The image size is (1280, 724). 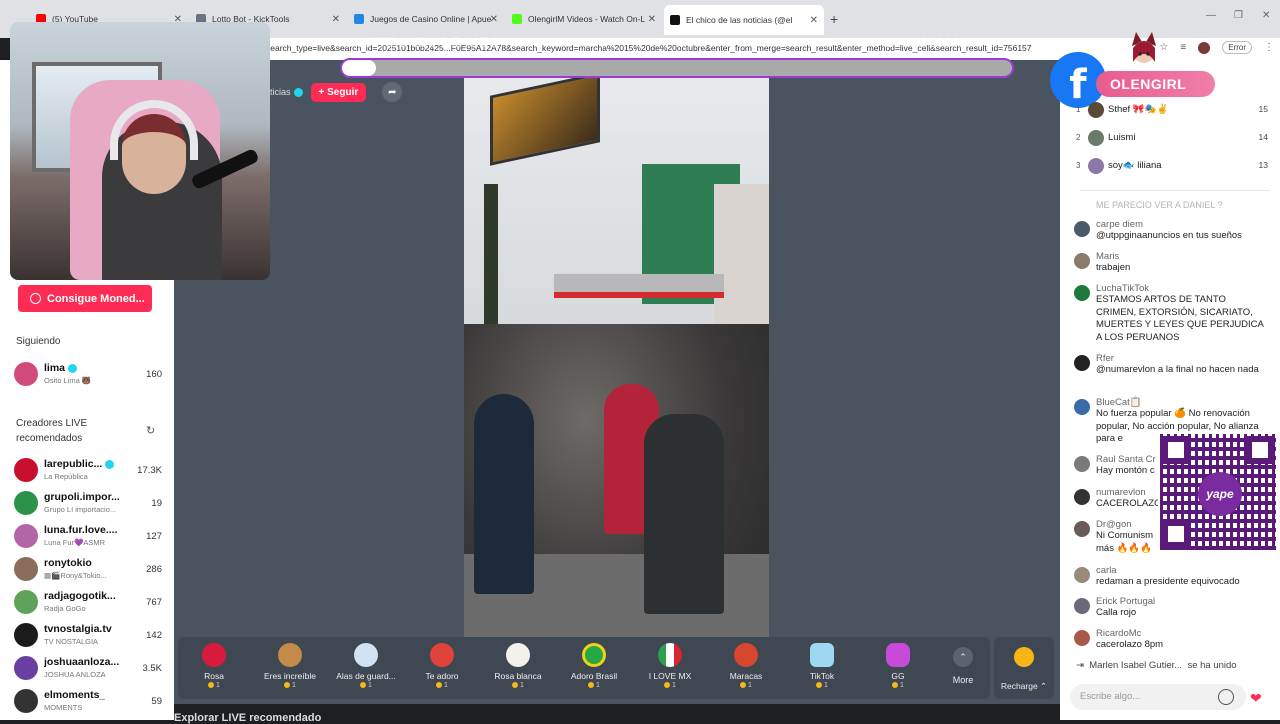 What do you see at coordinates (392, 92) in the screenshot?
I see `share-icon: ➦` at bounding box center [392, 92].